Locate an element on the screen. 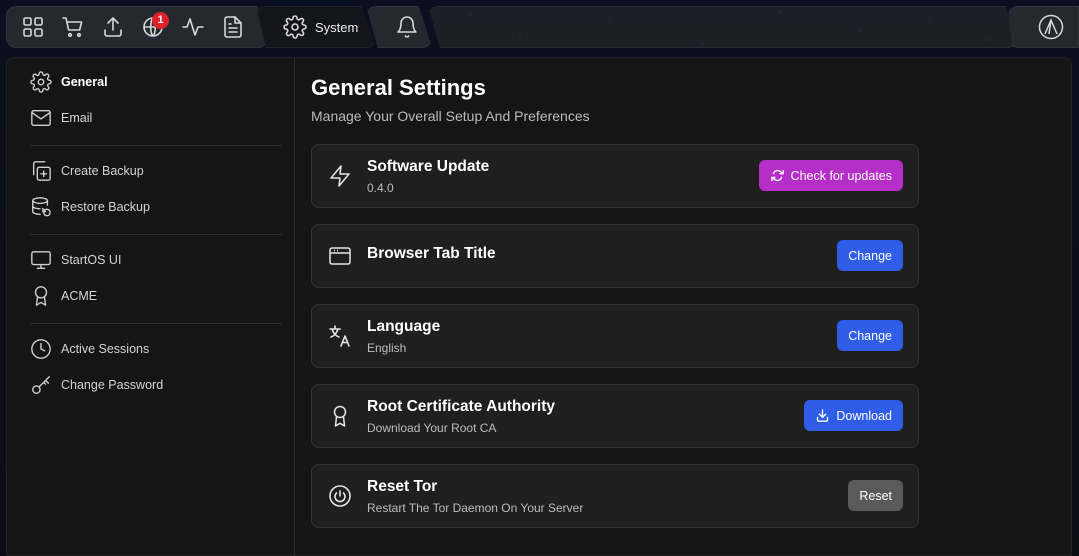  card-title: Language is located at coordinates (404, 326).